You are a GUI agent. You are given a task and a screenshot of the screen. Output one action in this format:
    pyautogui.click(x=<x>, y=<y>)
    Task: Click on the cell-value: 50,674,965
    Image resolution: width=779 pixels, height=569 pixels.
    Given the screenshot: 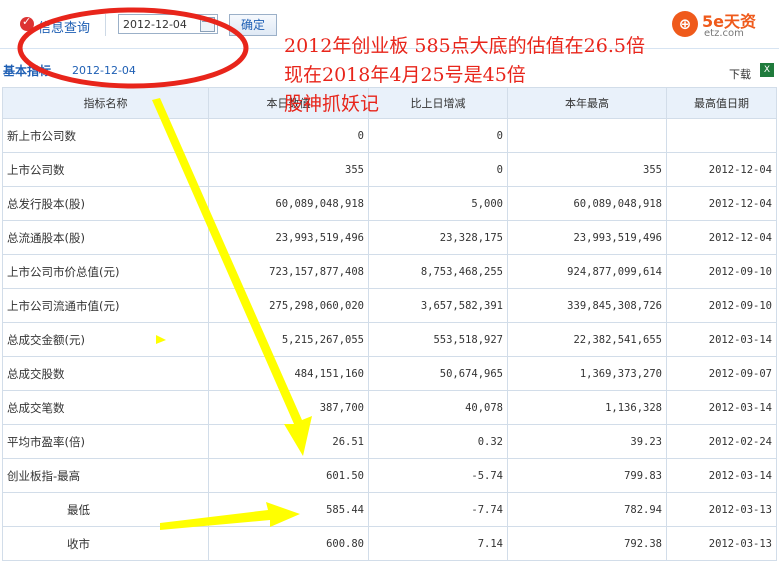 What is the action you would take?
    pyautogui.click(x=438, y=373)
    